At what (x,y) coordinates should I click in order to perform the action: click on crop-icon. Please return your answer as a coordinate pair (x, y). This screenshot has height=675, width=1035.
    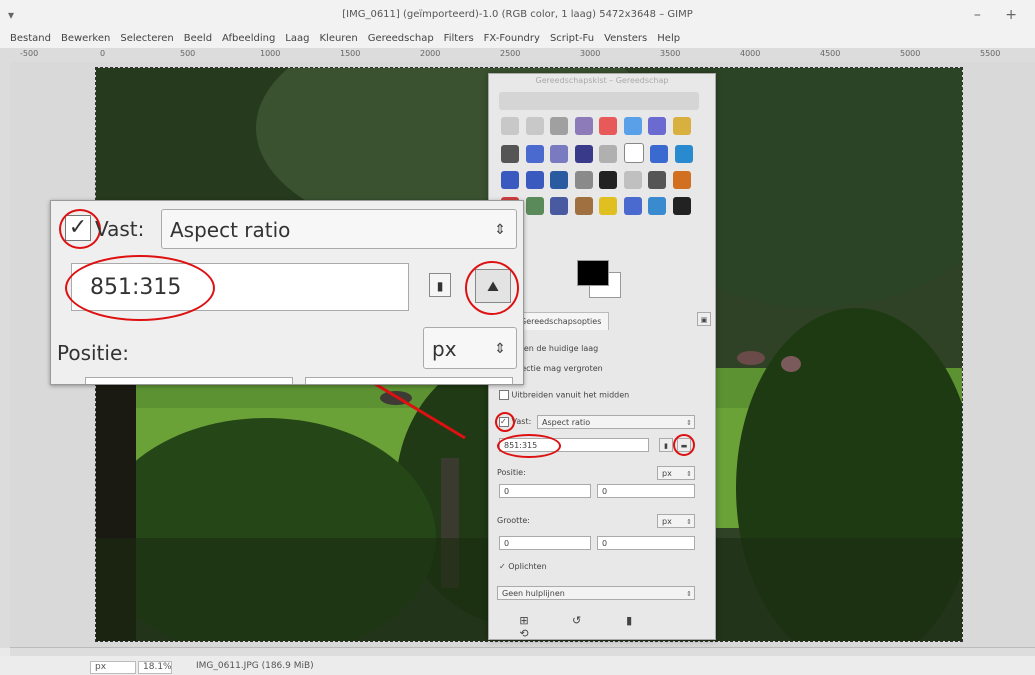
    Looking at the image, I should click on (633, 153).